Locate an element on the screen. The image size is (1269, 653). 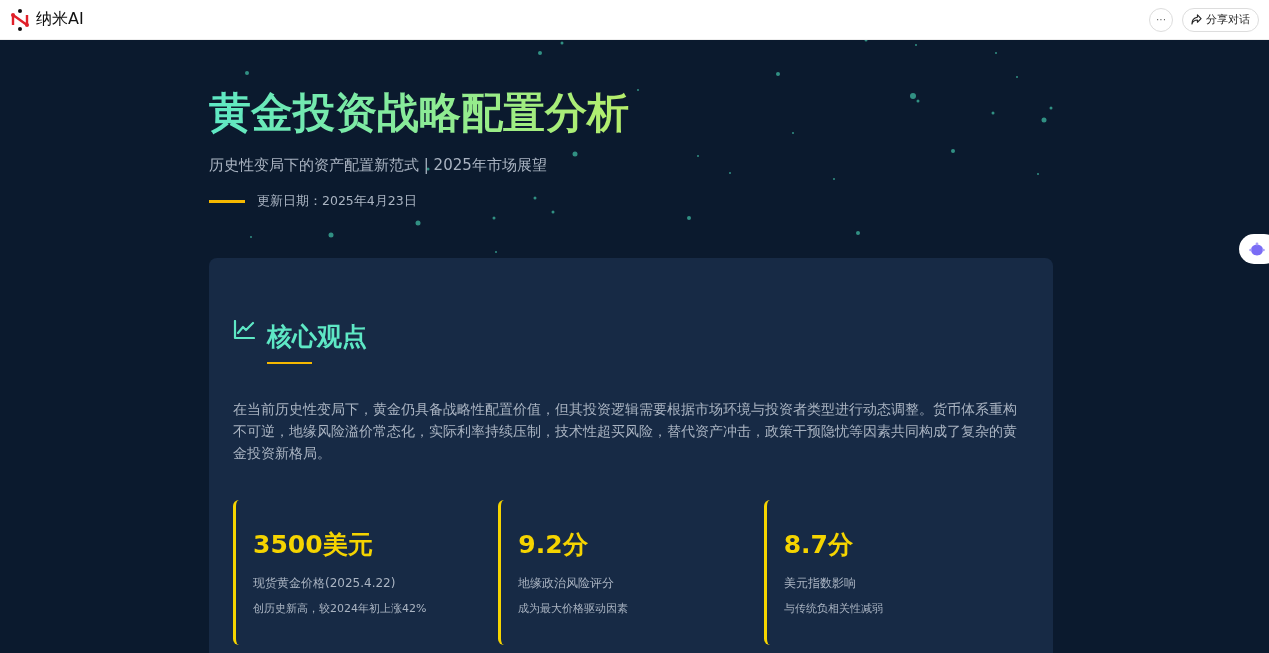
summary-paragraph: 在当前历史性变局下，黄金仍具备战略性配置价值，但其投资逻辑需要根据市场环境与投资者类型进行动态调整。货币体系重构不可逆，地缘风险溢价常态化，实际利率持续压制，技术性超买风险，替代资产冲击，政策干预隐忧等因素共同构成了复杂的黄金投资新格局。 is located at coordinates (625, 431).